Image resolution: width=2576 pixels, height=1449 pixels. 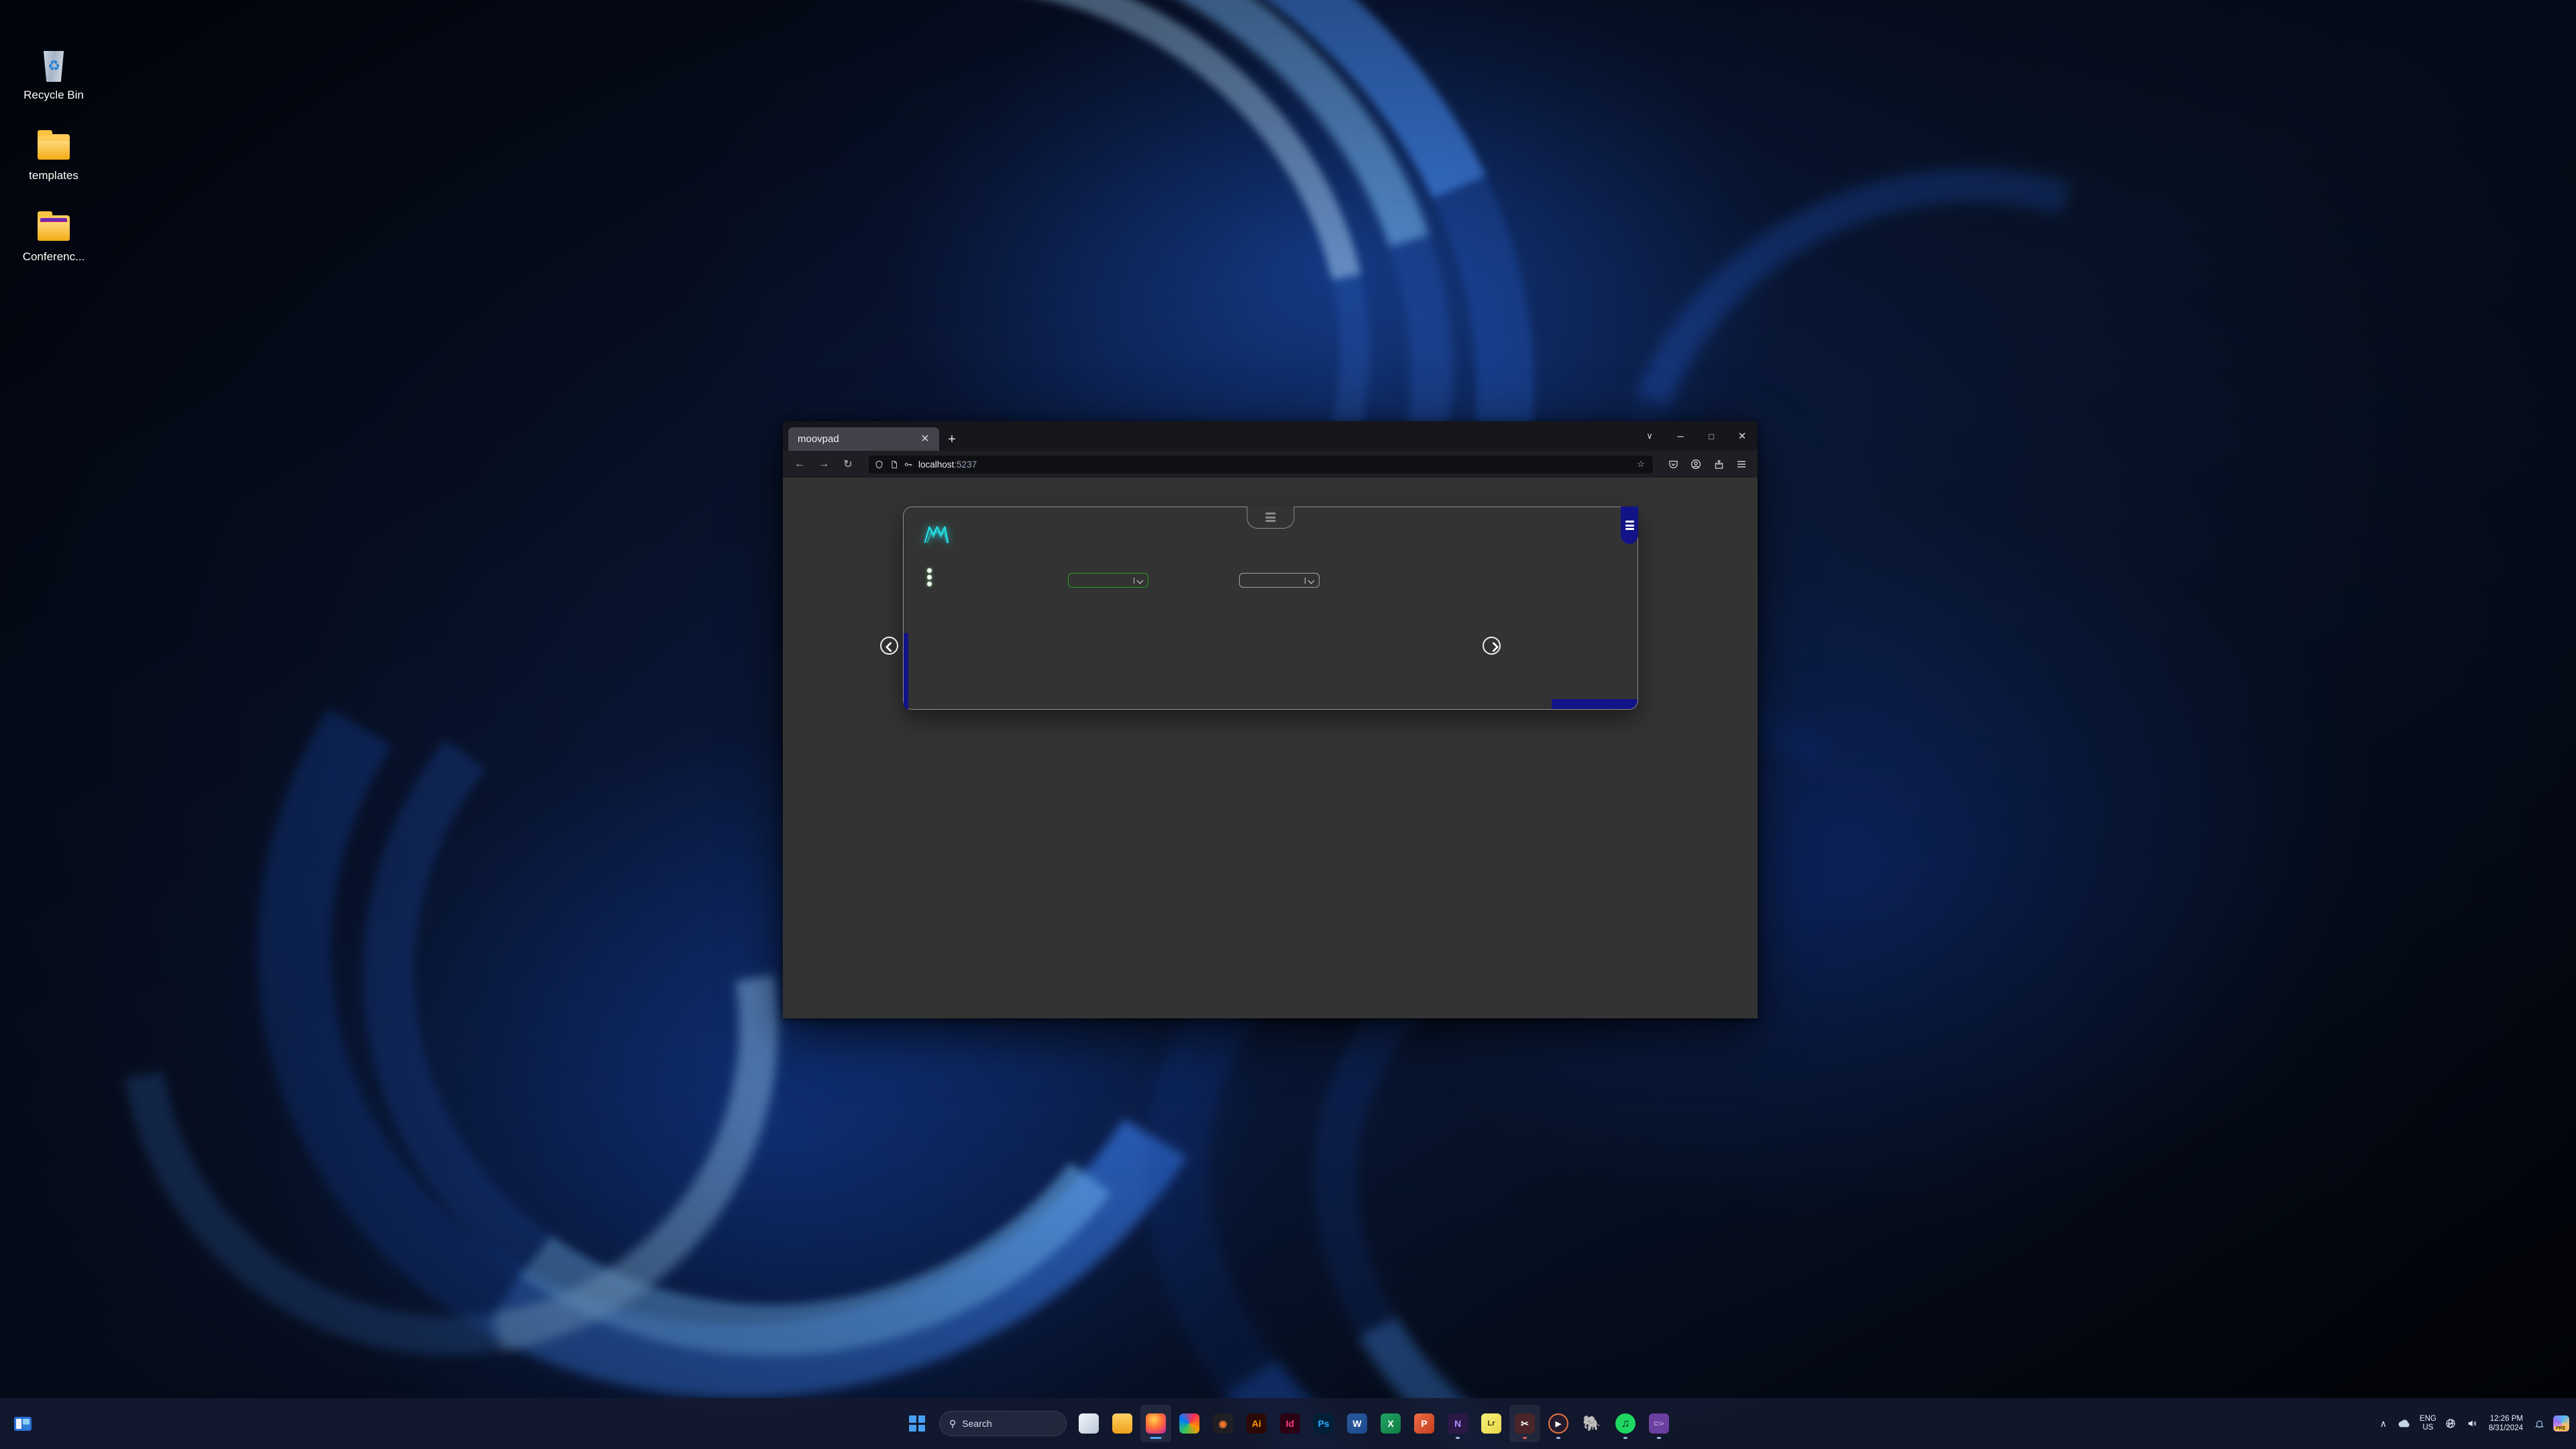 I want to click on indesign-icon: Id, so click(x=1290, y=1423).